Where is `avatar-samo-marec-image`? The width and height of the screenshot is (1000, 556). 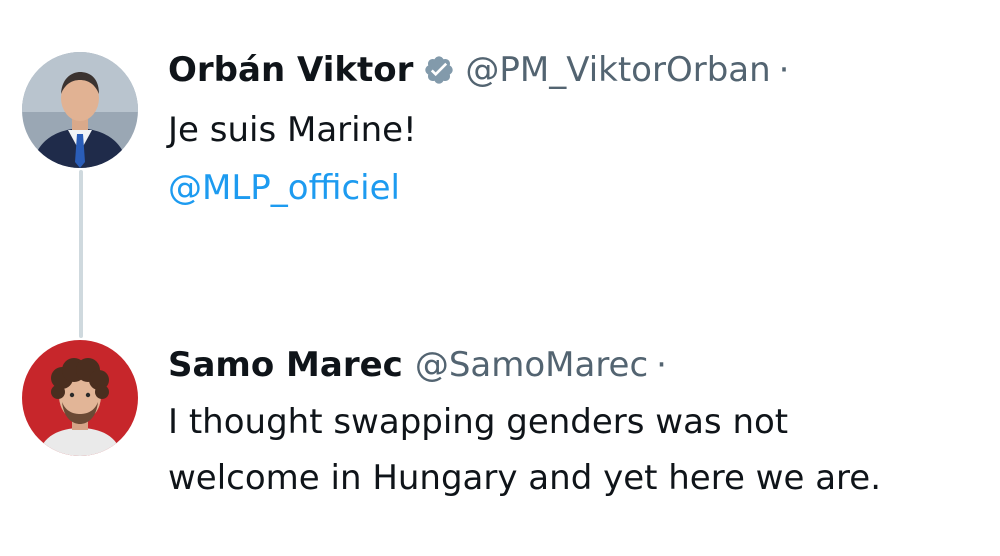
avatar-samo-marec-image is located at coordinates (80, 398).